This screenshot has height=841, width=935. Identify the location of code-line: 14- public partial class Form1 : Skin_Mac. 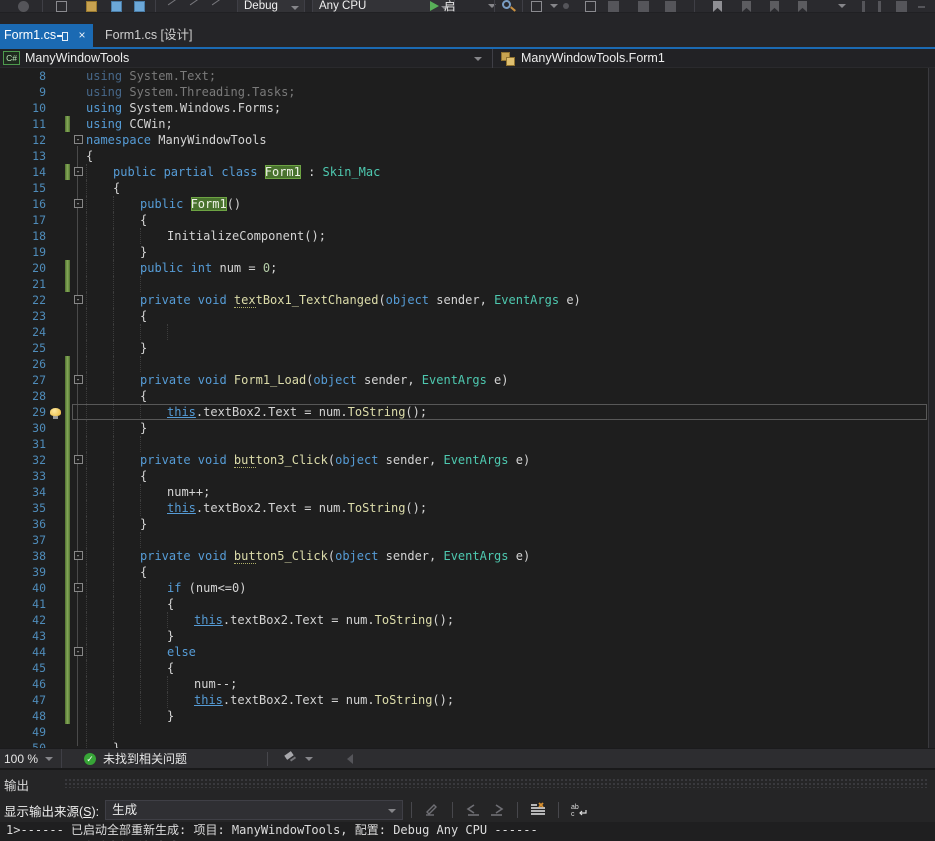
(467, 172).